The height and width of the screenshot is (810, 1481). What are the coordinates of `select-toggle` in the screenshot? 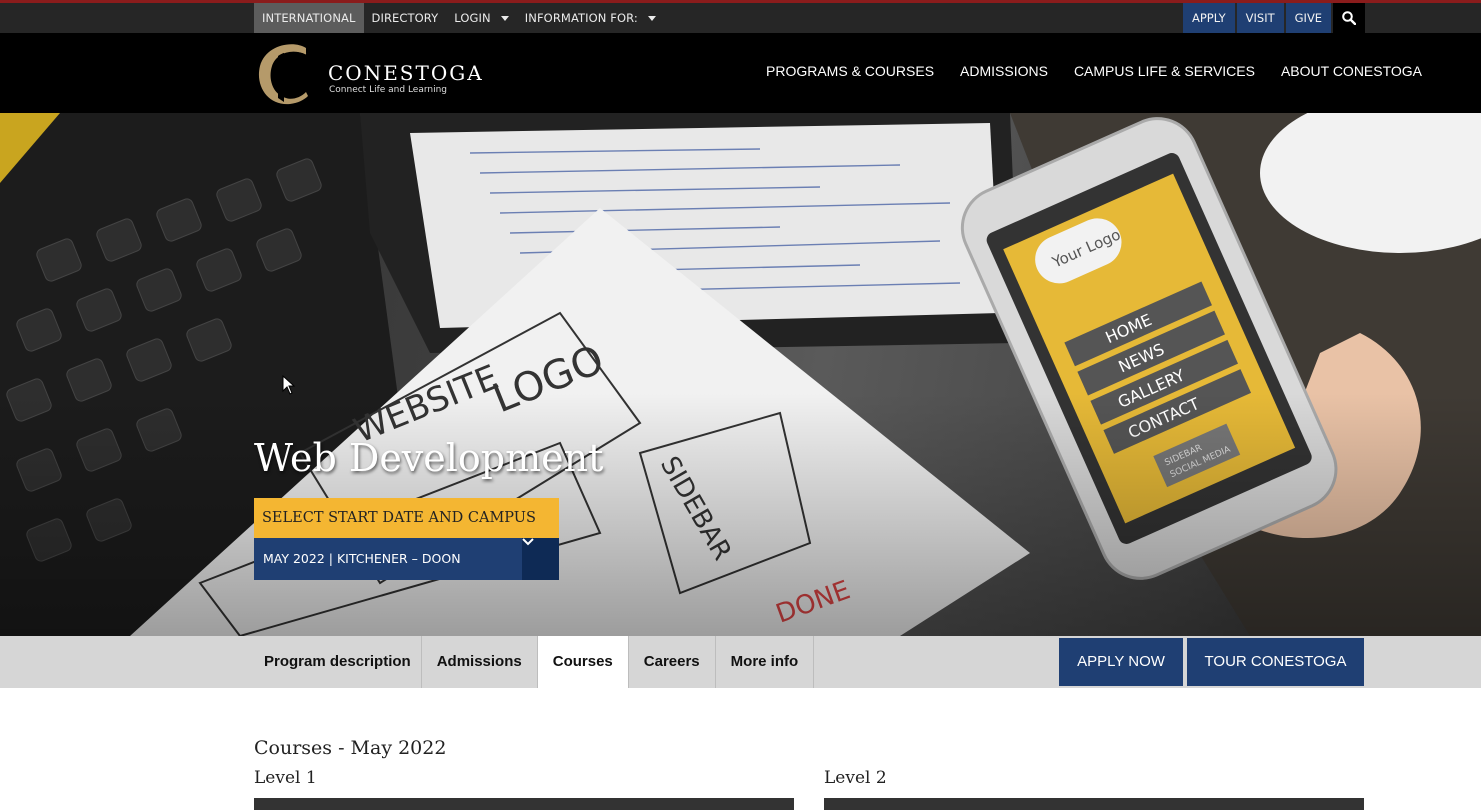 It's located at (540, 559).